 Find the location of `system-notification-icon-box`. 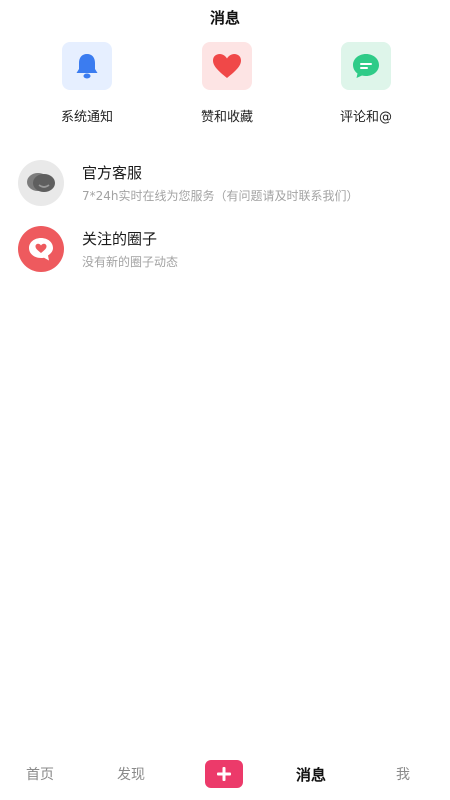

system-notification-icon-box is located at coordinates (87, 66).